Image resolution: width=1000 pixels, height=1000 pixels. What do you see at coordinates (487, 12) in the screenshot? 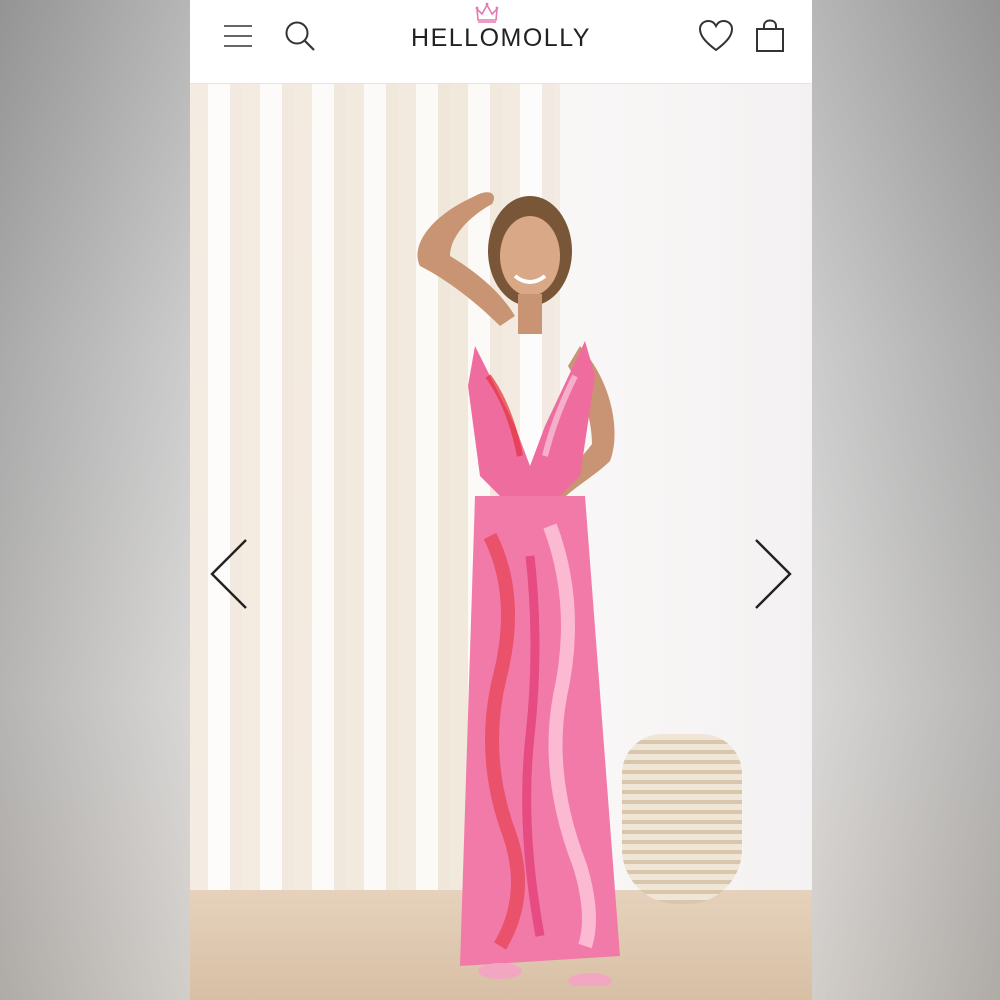
I see `logo-crown-icon` at bounding box center [487, 12].